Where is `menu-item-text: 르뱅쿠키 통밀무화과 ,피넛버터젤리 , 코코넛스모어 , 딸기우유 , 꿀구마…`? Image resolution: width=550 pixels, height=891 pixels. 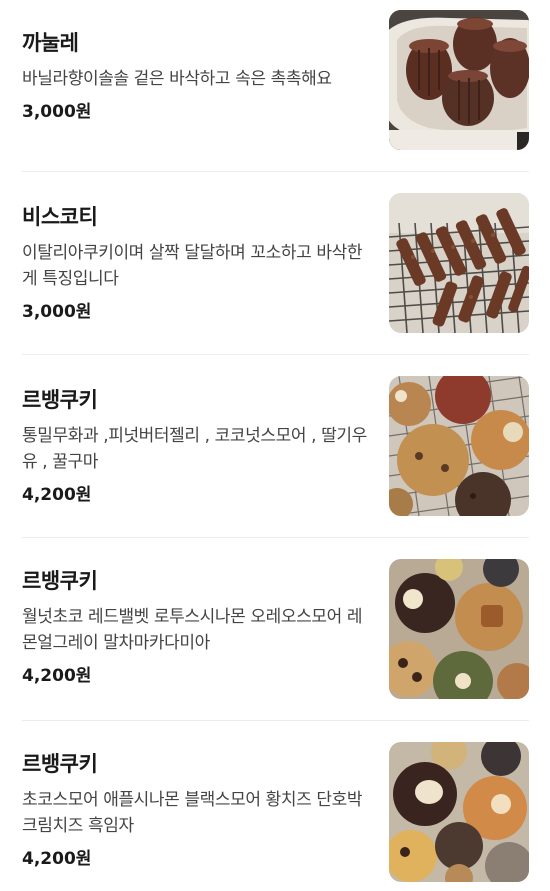
menu-item-text: 르뱅쿠키 통밀무화과 ,피넛버터젤리 , 코코넛스모어 , 딸기우유 , 꿀구마… is located at coordinates (194, 447).